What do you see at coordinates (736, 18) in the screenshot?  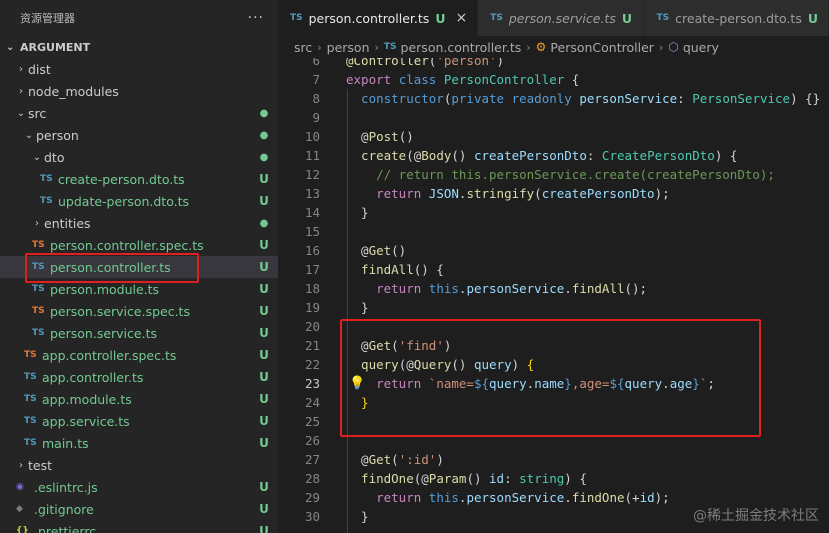 I see `tab-create-person-dto: TS create-person.dto.ts U` at bounding box center [736, 18].